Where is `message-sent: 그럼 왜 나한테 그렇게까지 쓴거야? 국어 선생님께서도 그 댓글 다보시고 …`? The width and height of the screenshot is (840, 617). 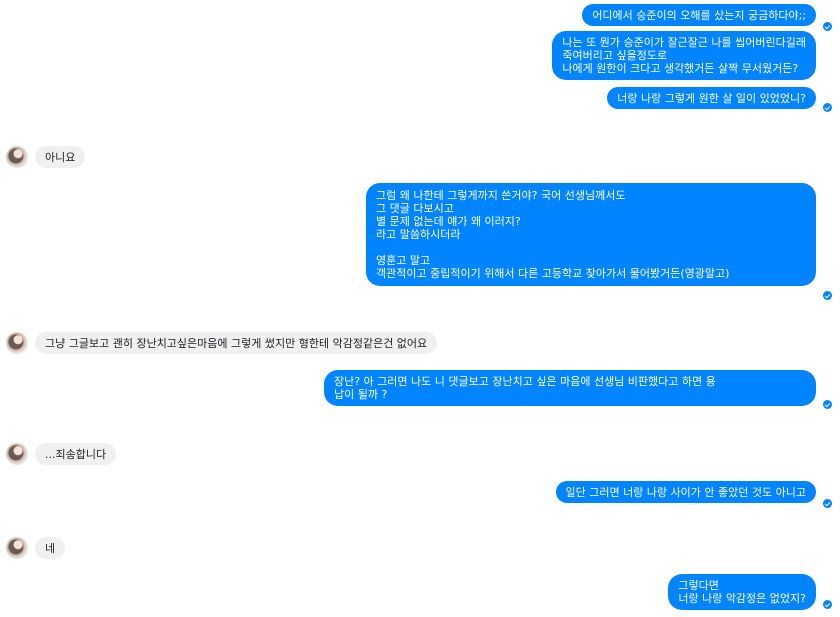 message-sent: 그럼 왜 나한테 그렇게까지 쓴거야? 국어 선생님께서도 그 댓글 다보시고 … is located at coordinates (591, 234).